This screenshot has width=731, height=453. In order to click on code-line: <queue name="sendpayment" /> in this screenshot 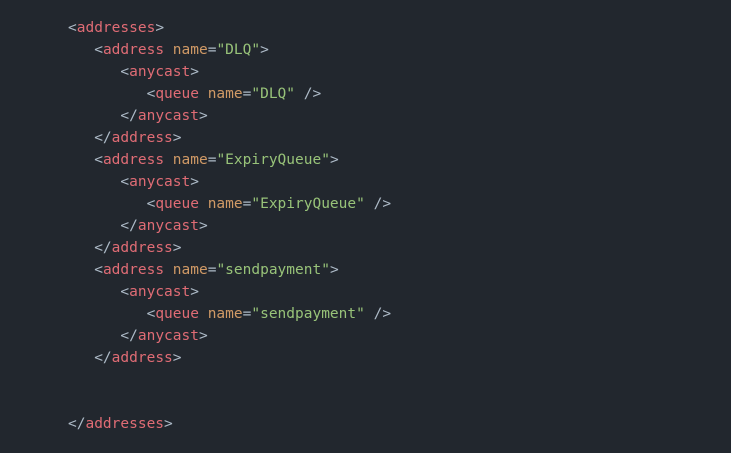, I will do `click(229, 314)`.